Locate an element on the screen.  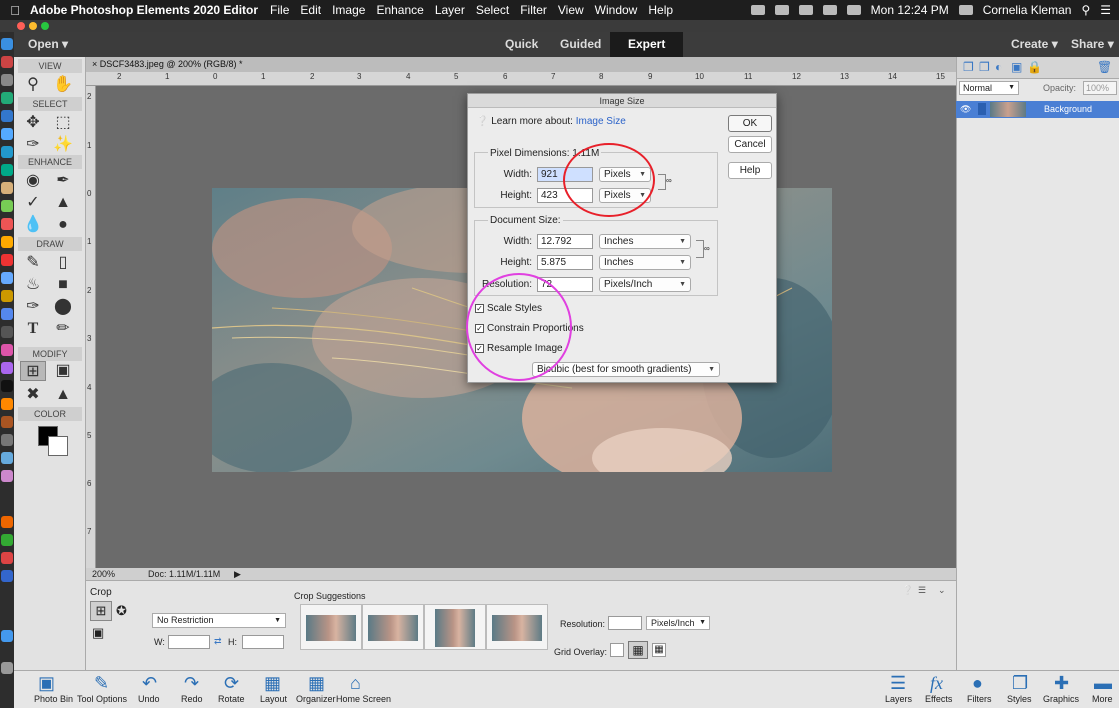
eraser-tool-icon: ▯ is located at coordinates (63, 263).